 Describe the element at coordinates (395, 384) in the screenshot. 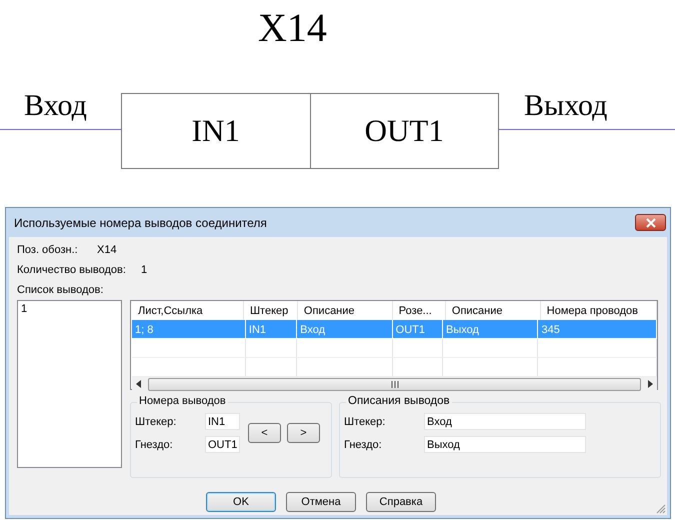

I see `grip-icon` at that location.